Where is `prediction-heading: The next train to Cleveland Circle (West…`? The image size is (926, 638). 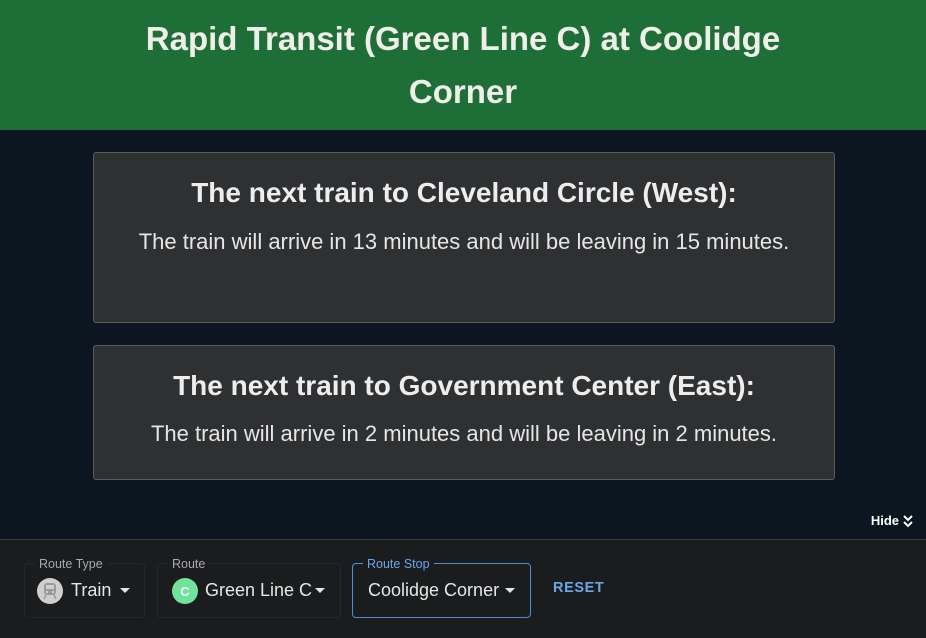 prediction-heading: The next train to Cleveland Circle (West… is located at coordinates (464, 192).